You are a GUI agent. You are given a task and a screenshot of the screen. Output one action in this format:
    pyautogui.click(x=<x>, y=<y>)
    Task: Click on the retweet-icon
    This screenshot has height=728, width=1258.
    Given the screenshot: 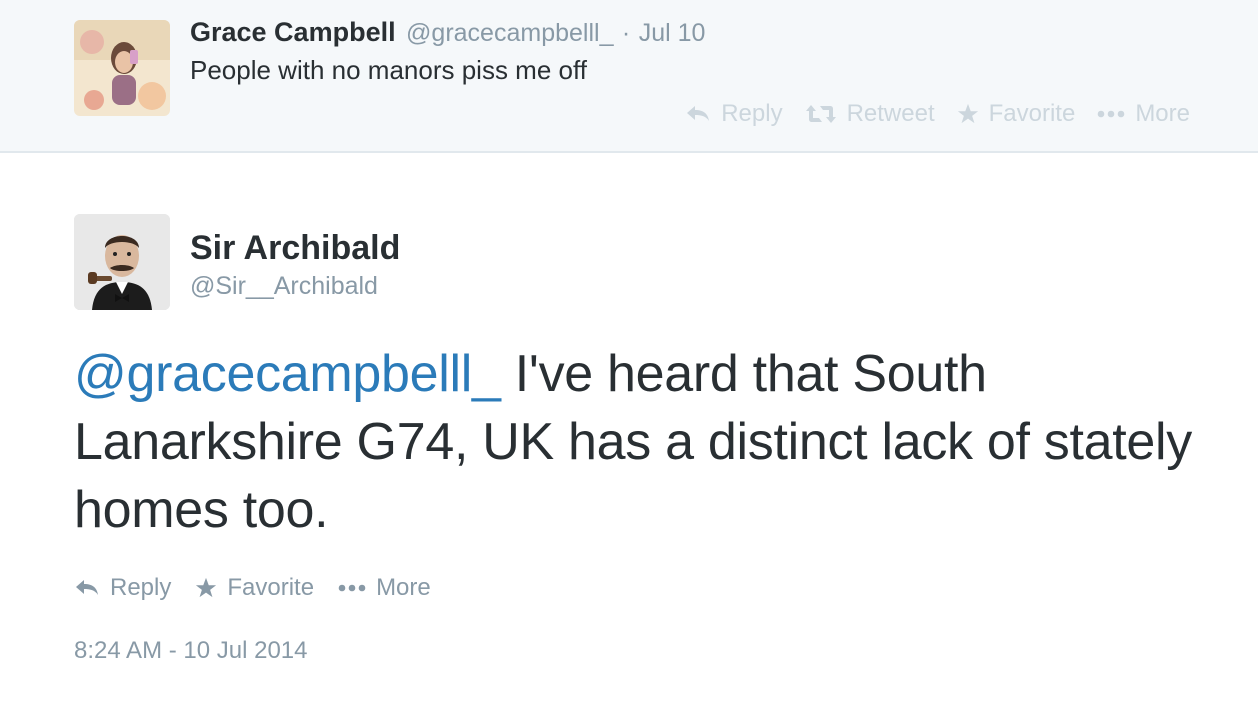 What is the action you would take?
    pyautogui.click(x=820, y=114)
    